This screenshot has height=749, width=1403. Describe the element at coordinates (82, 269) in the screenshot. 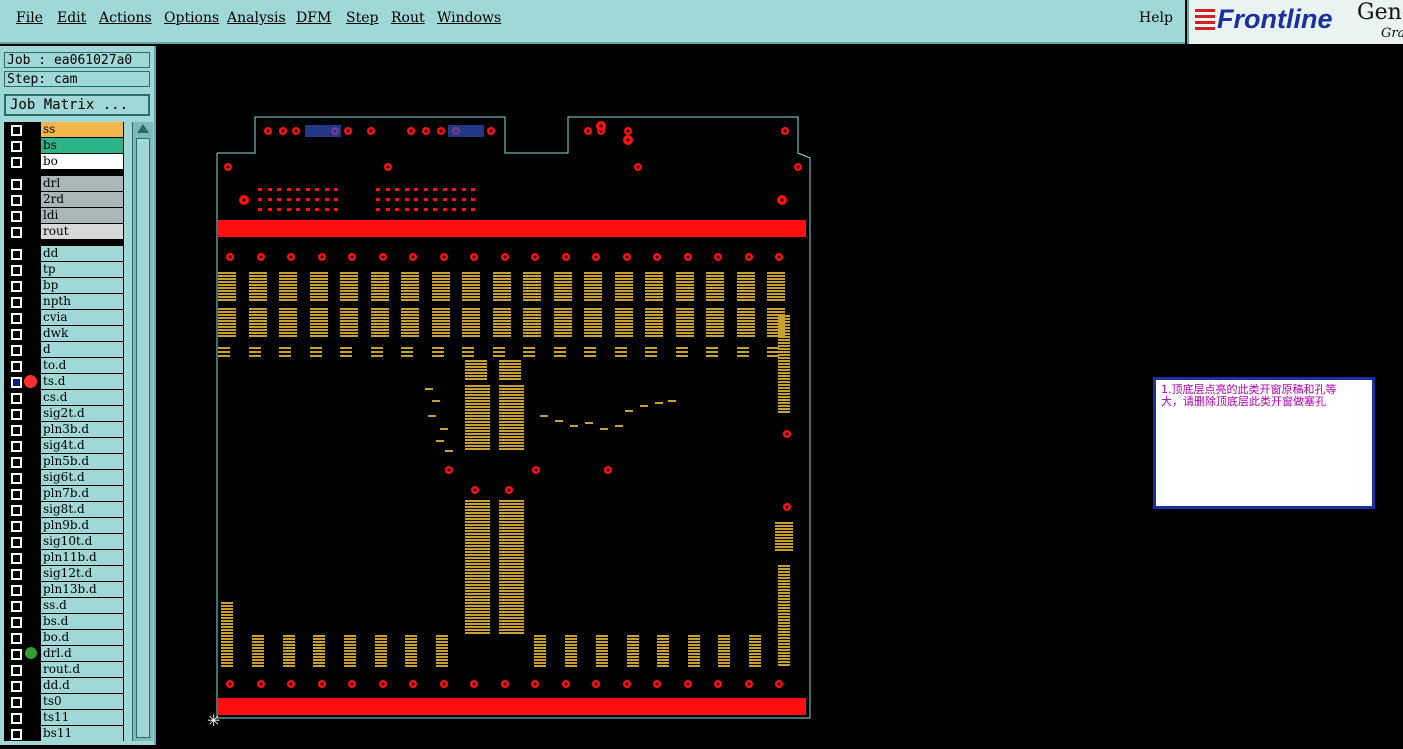

I see `layer-name: tp` at that location.